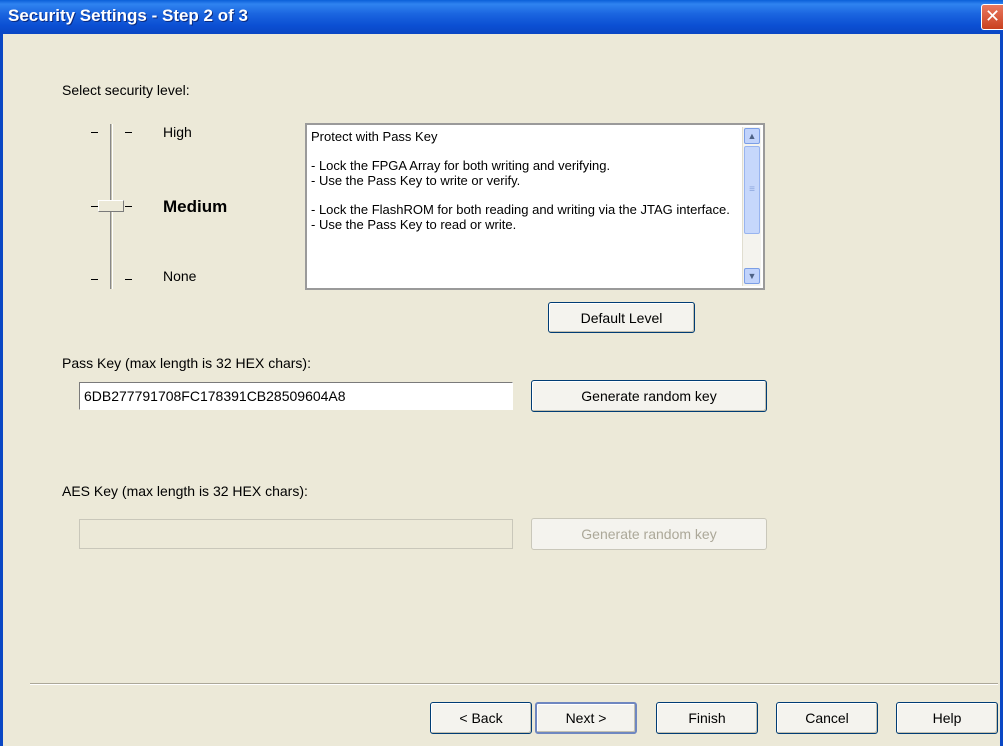 This screenshot has height=746, width=1003. Describe the element at coordinates (374, 136) in the screenshot. I see `description-line: Protect with Pass Key` at that location.